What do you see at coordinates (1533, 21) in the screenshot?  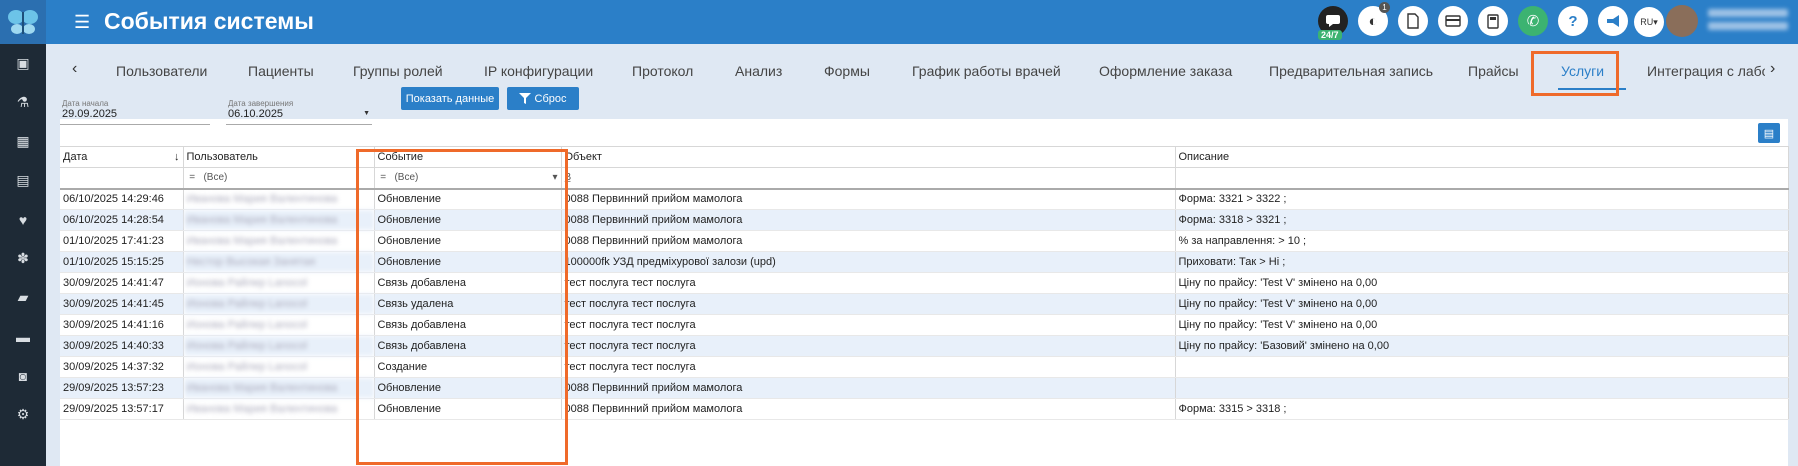 I see `phone-icon: ✆` at bounding box center [1533, 21].